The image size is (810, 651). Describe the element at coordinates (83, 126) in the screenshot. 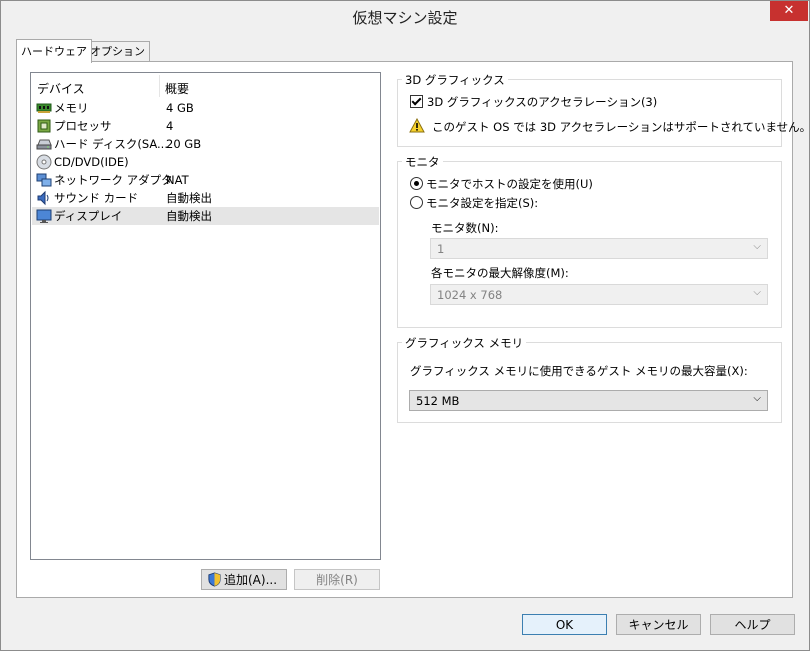

I see `device-name: プロセッサ` at that location.